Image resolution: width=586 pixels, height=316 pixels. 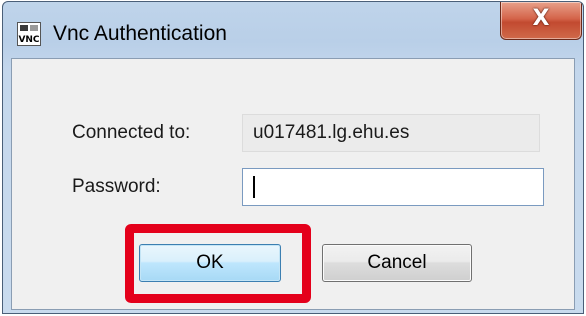 I want to click on window-title: Vnc Authentication, so click(x=140, y=33).